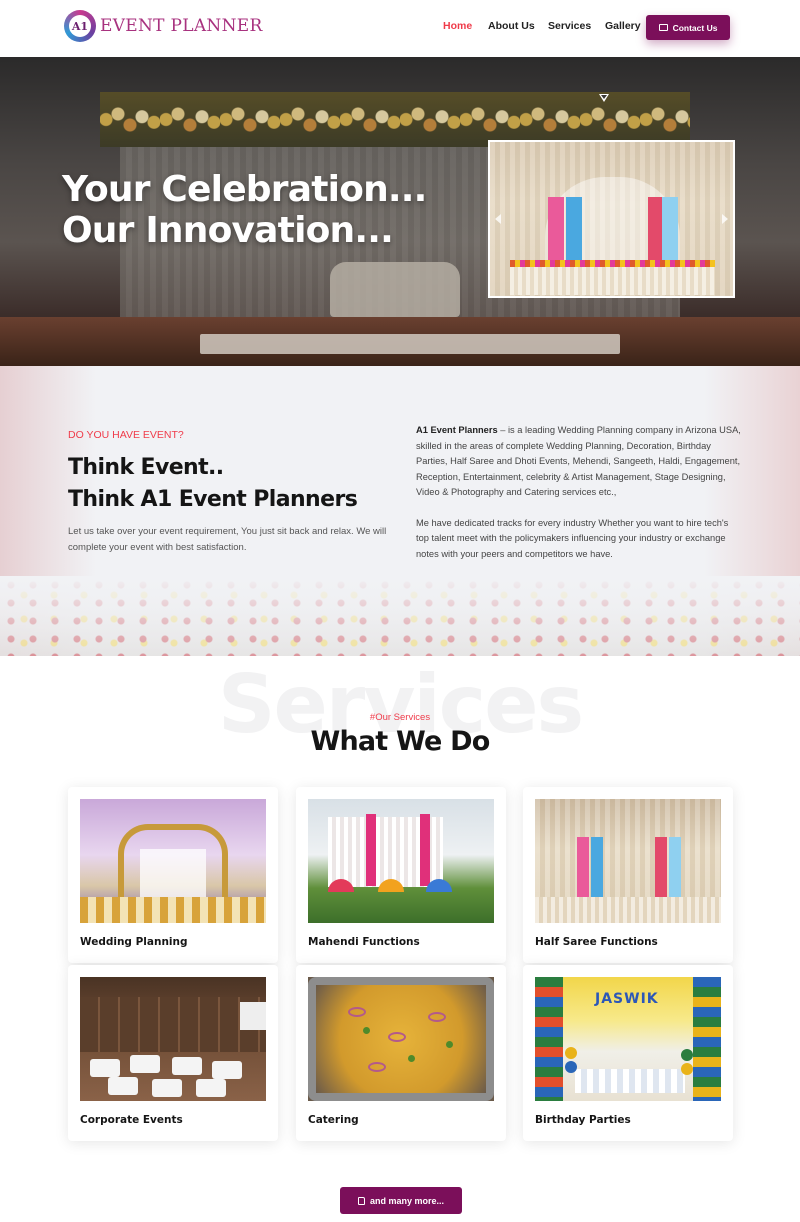 Image resolution: width=800 pixels, height=1222 pixels. I want to click on service-card-label: Wedding Planning, so click(134, 942).